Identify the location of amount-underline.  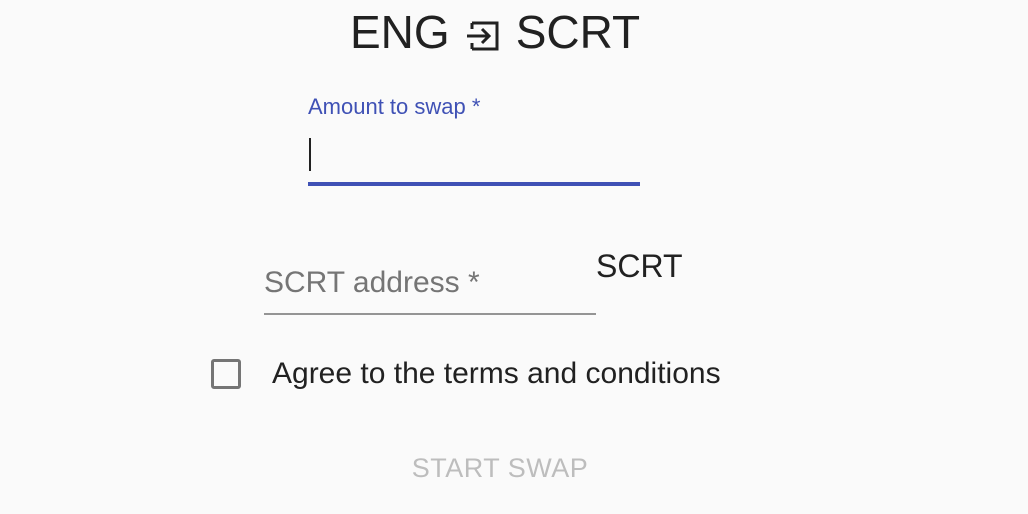
(474, 184).